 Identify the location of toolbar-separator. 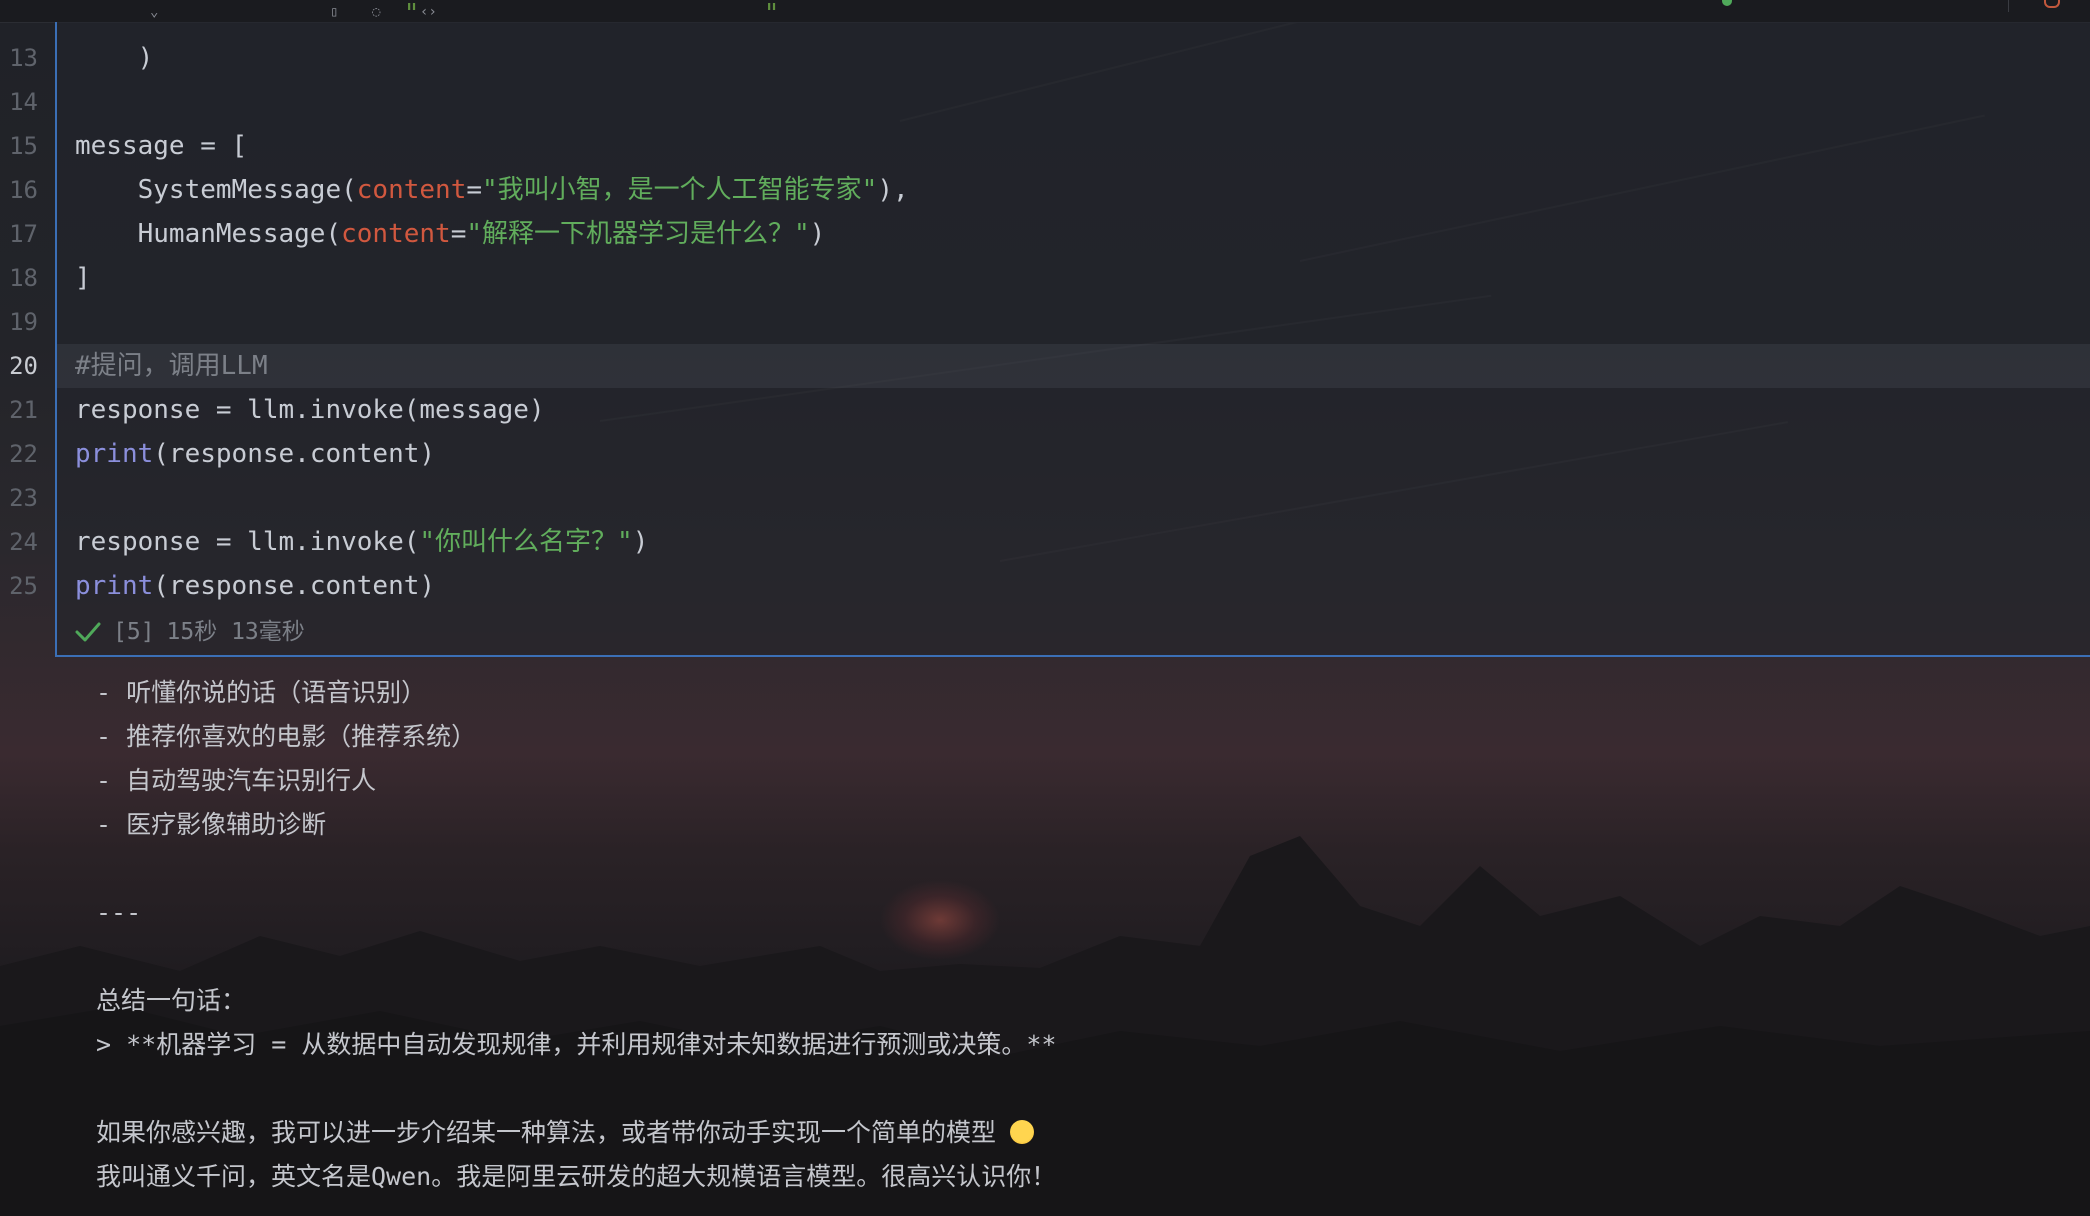
(2008, 6).